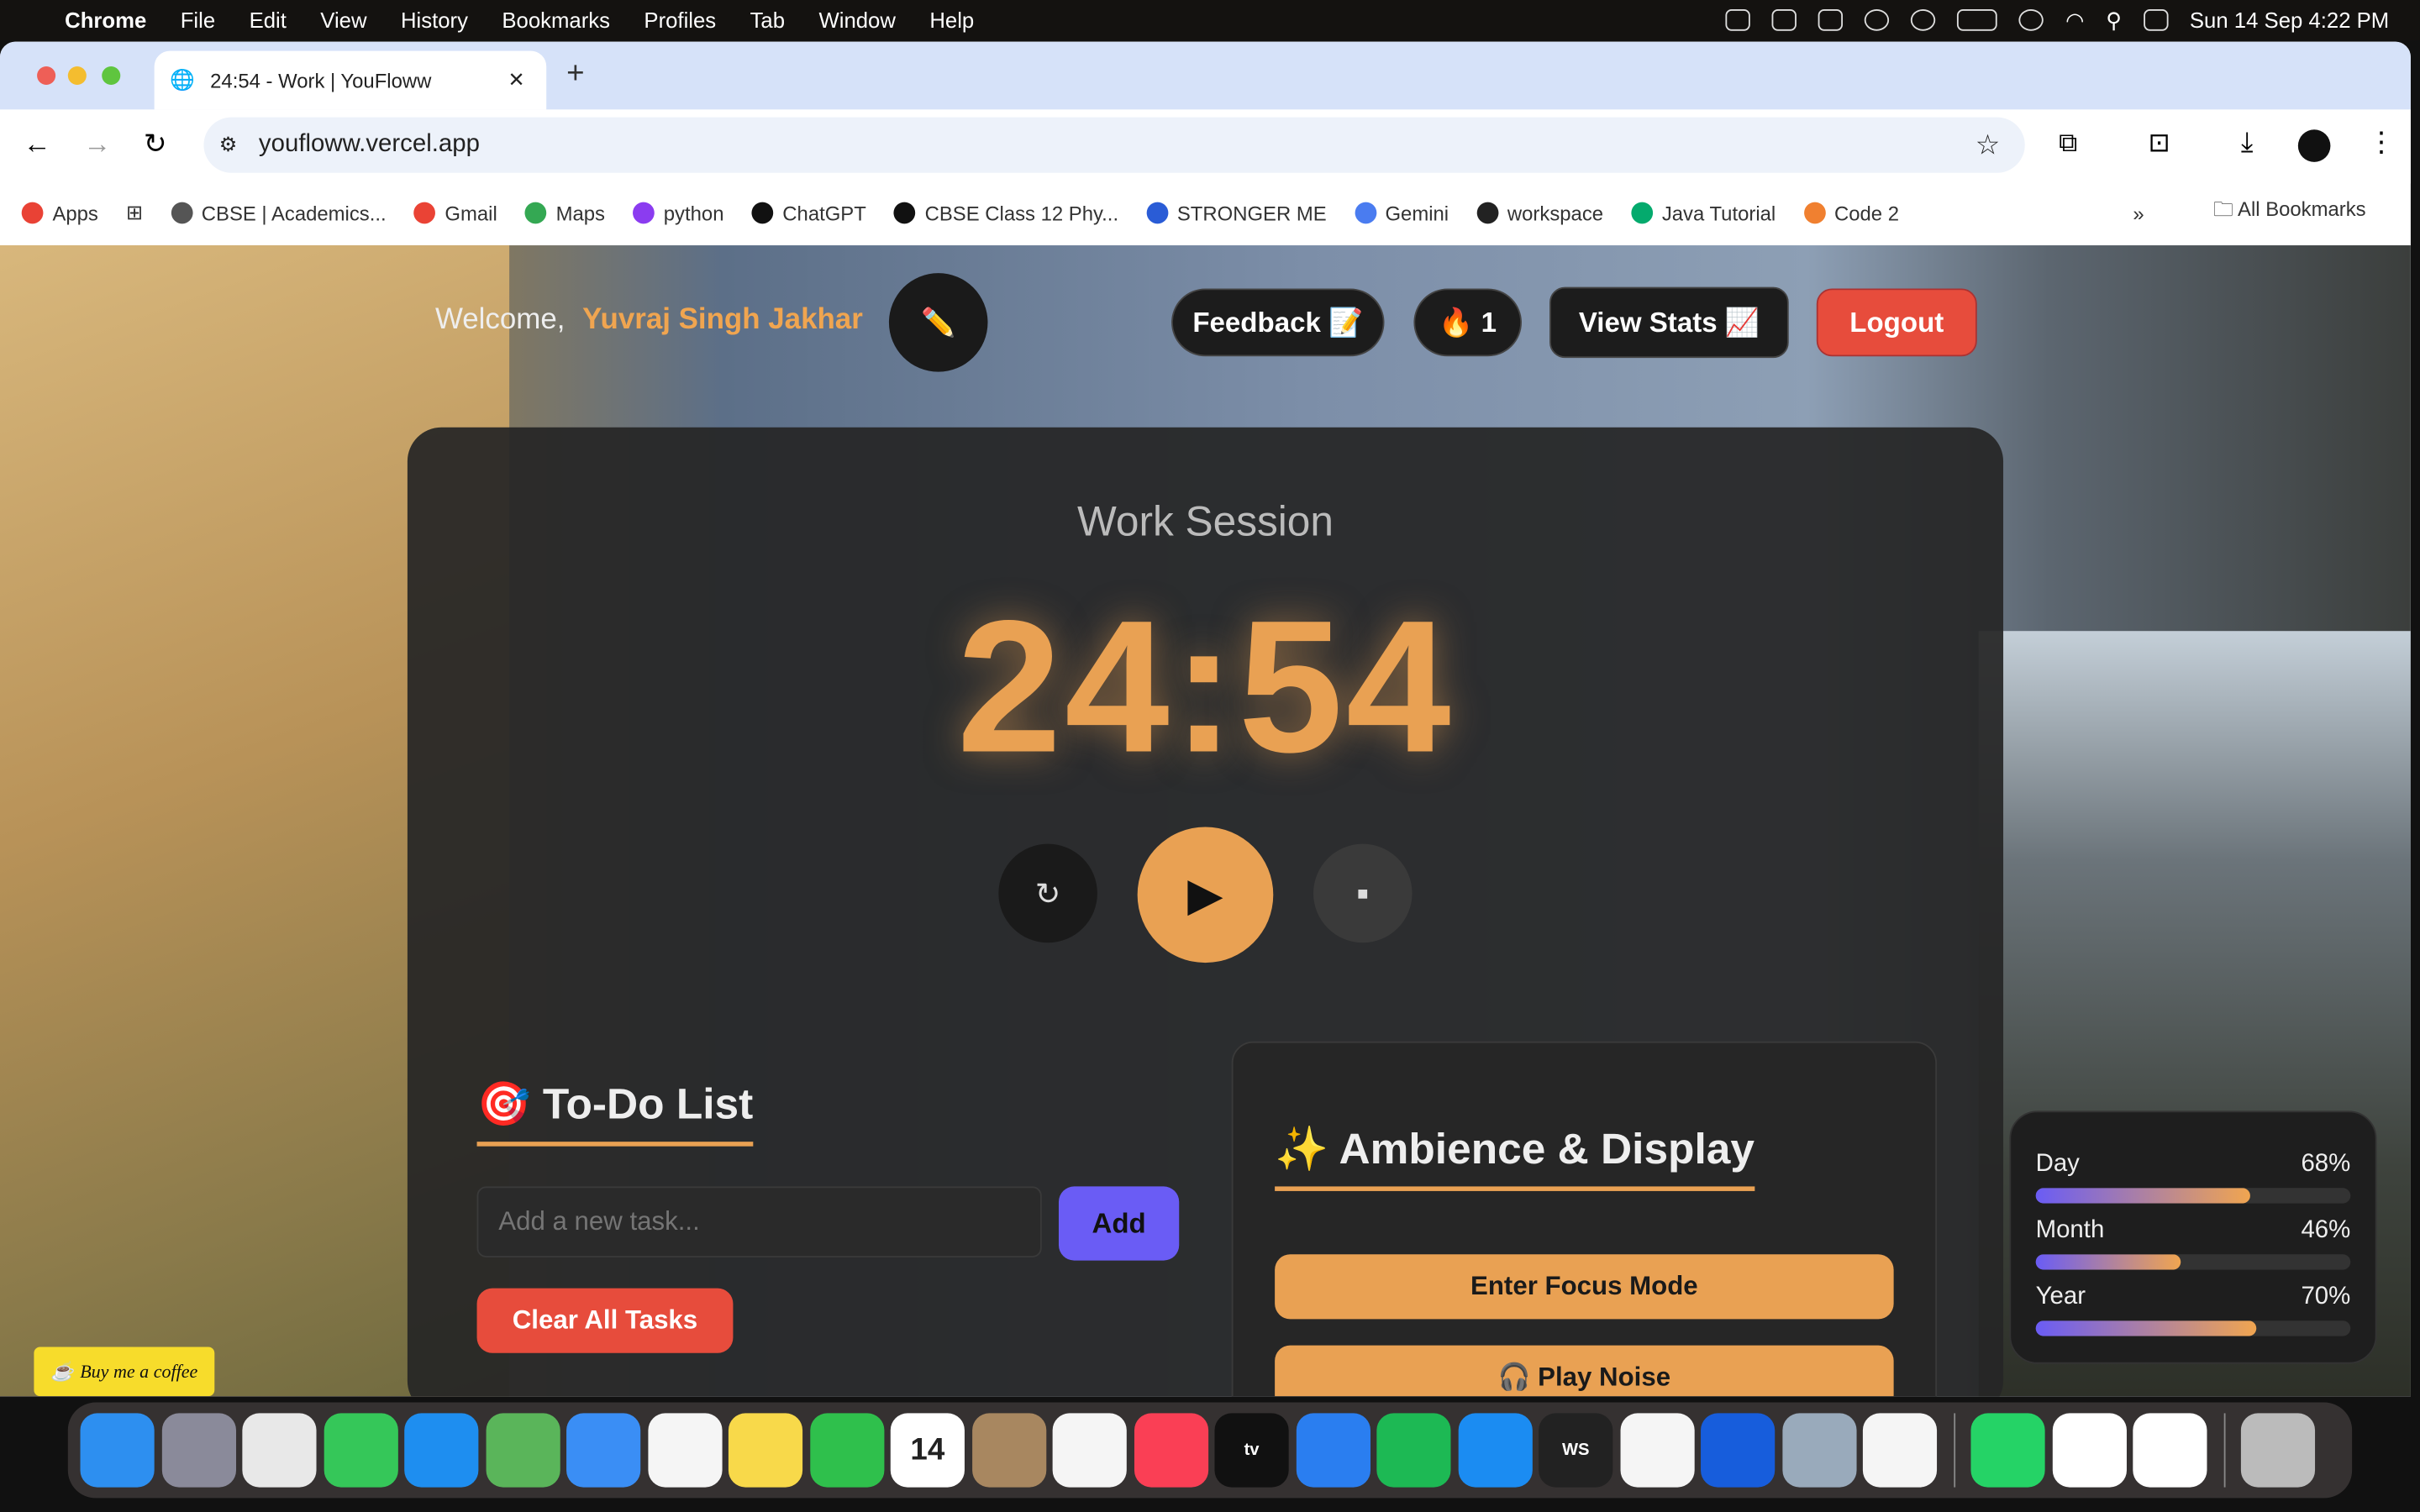 The height and width of the screenshot is (1512, 2420). Describe the element at coordinates (2114, 20) in the screenshot. I see `search-icon: ⚲` at that location.